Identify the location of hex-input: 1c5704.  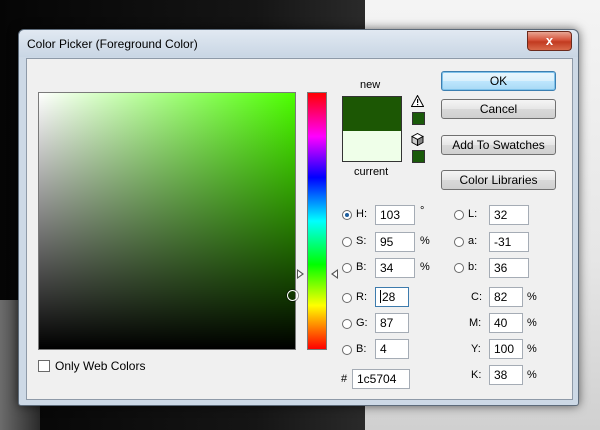
(381, 379).